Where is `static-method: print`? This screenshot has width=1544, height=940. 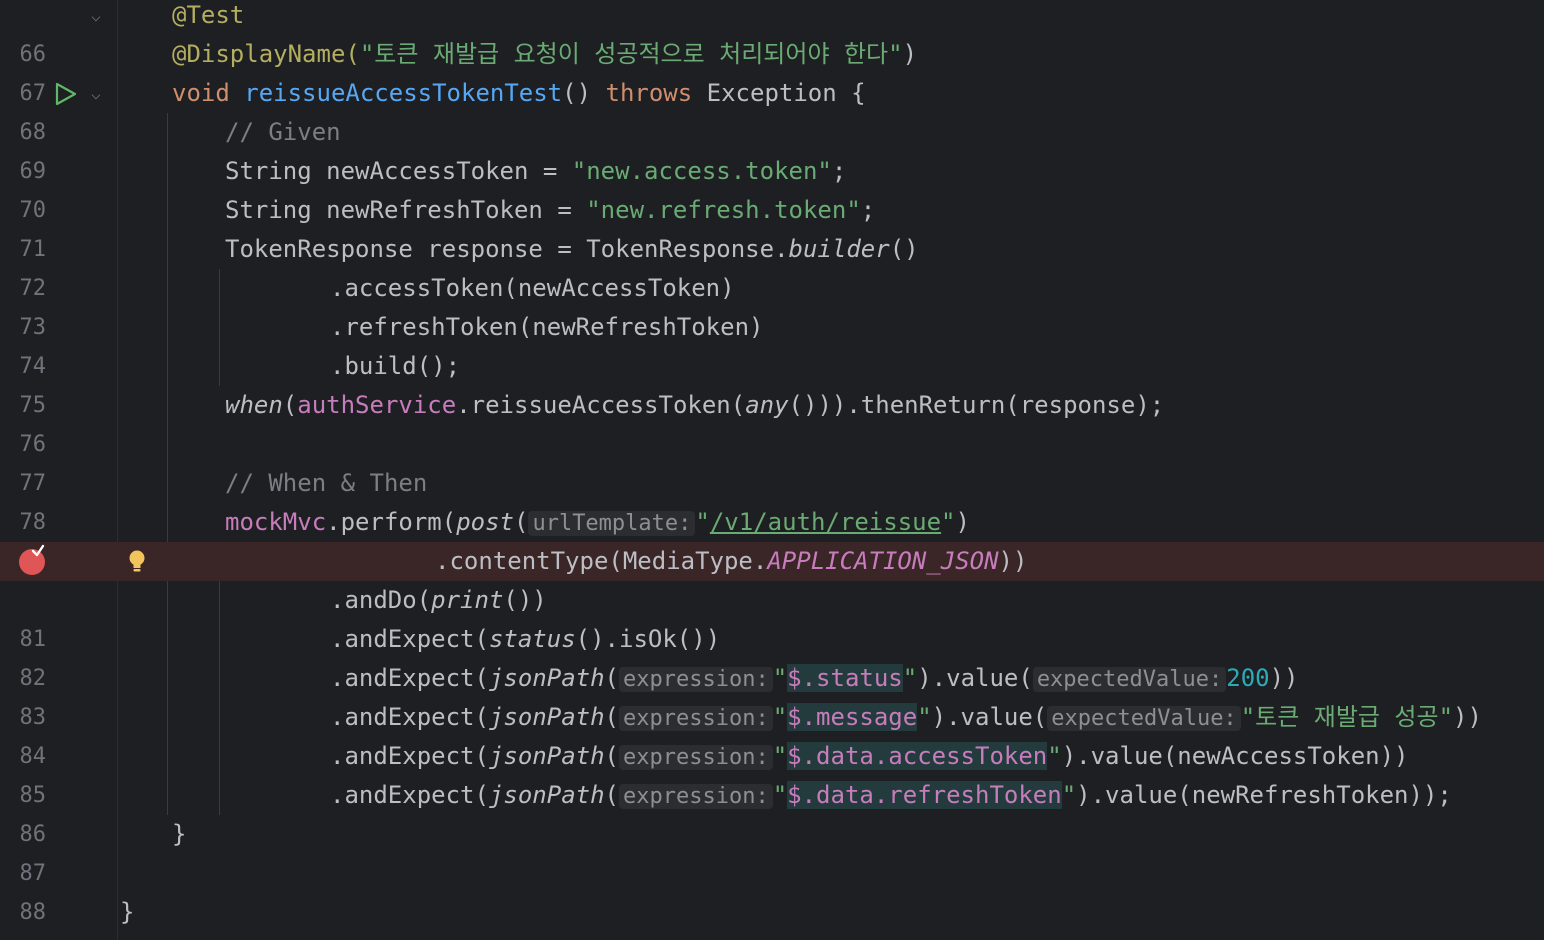
static-method: print is located at coordinates (467, 600).